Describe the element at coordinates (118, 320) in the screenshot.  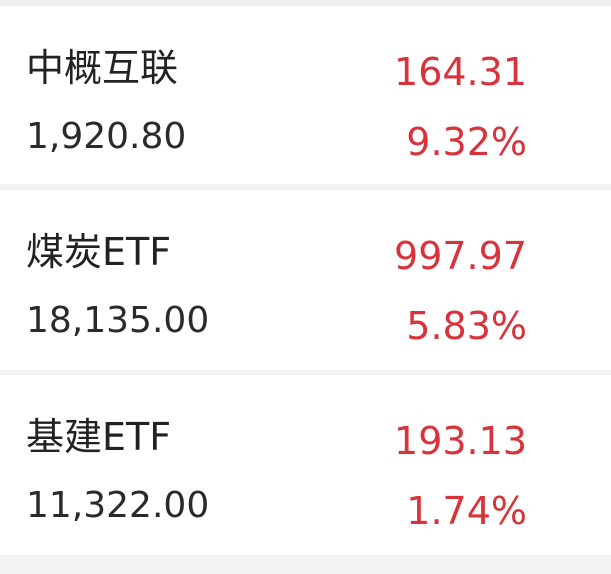
I see `holding-amount: 18,135.00` at that location.